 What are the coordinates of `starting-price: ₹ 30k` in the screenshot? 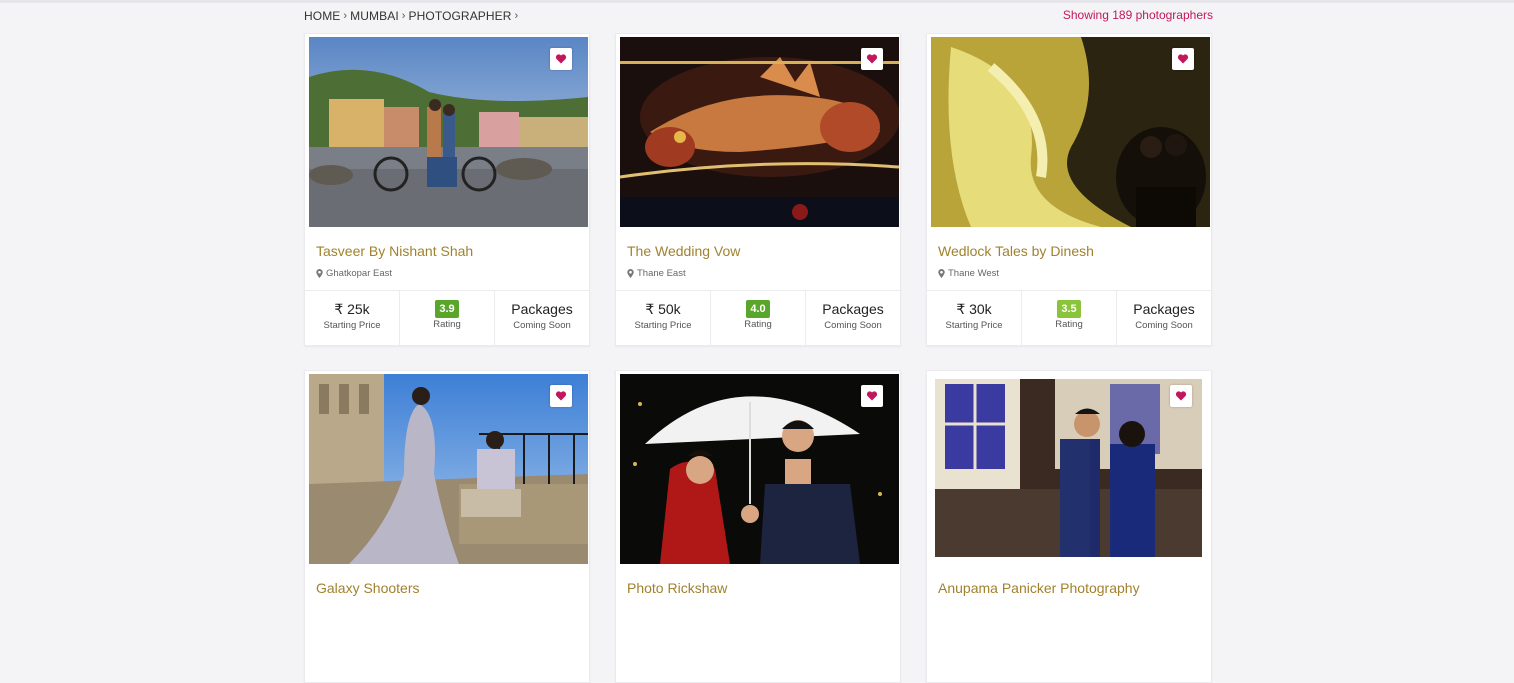 It's located at (974, 309).